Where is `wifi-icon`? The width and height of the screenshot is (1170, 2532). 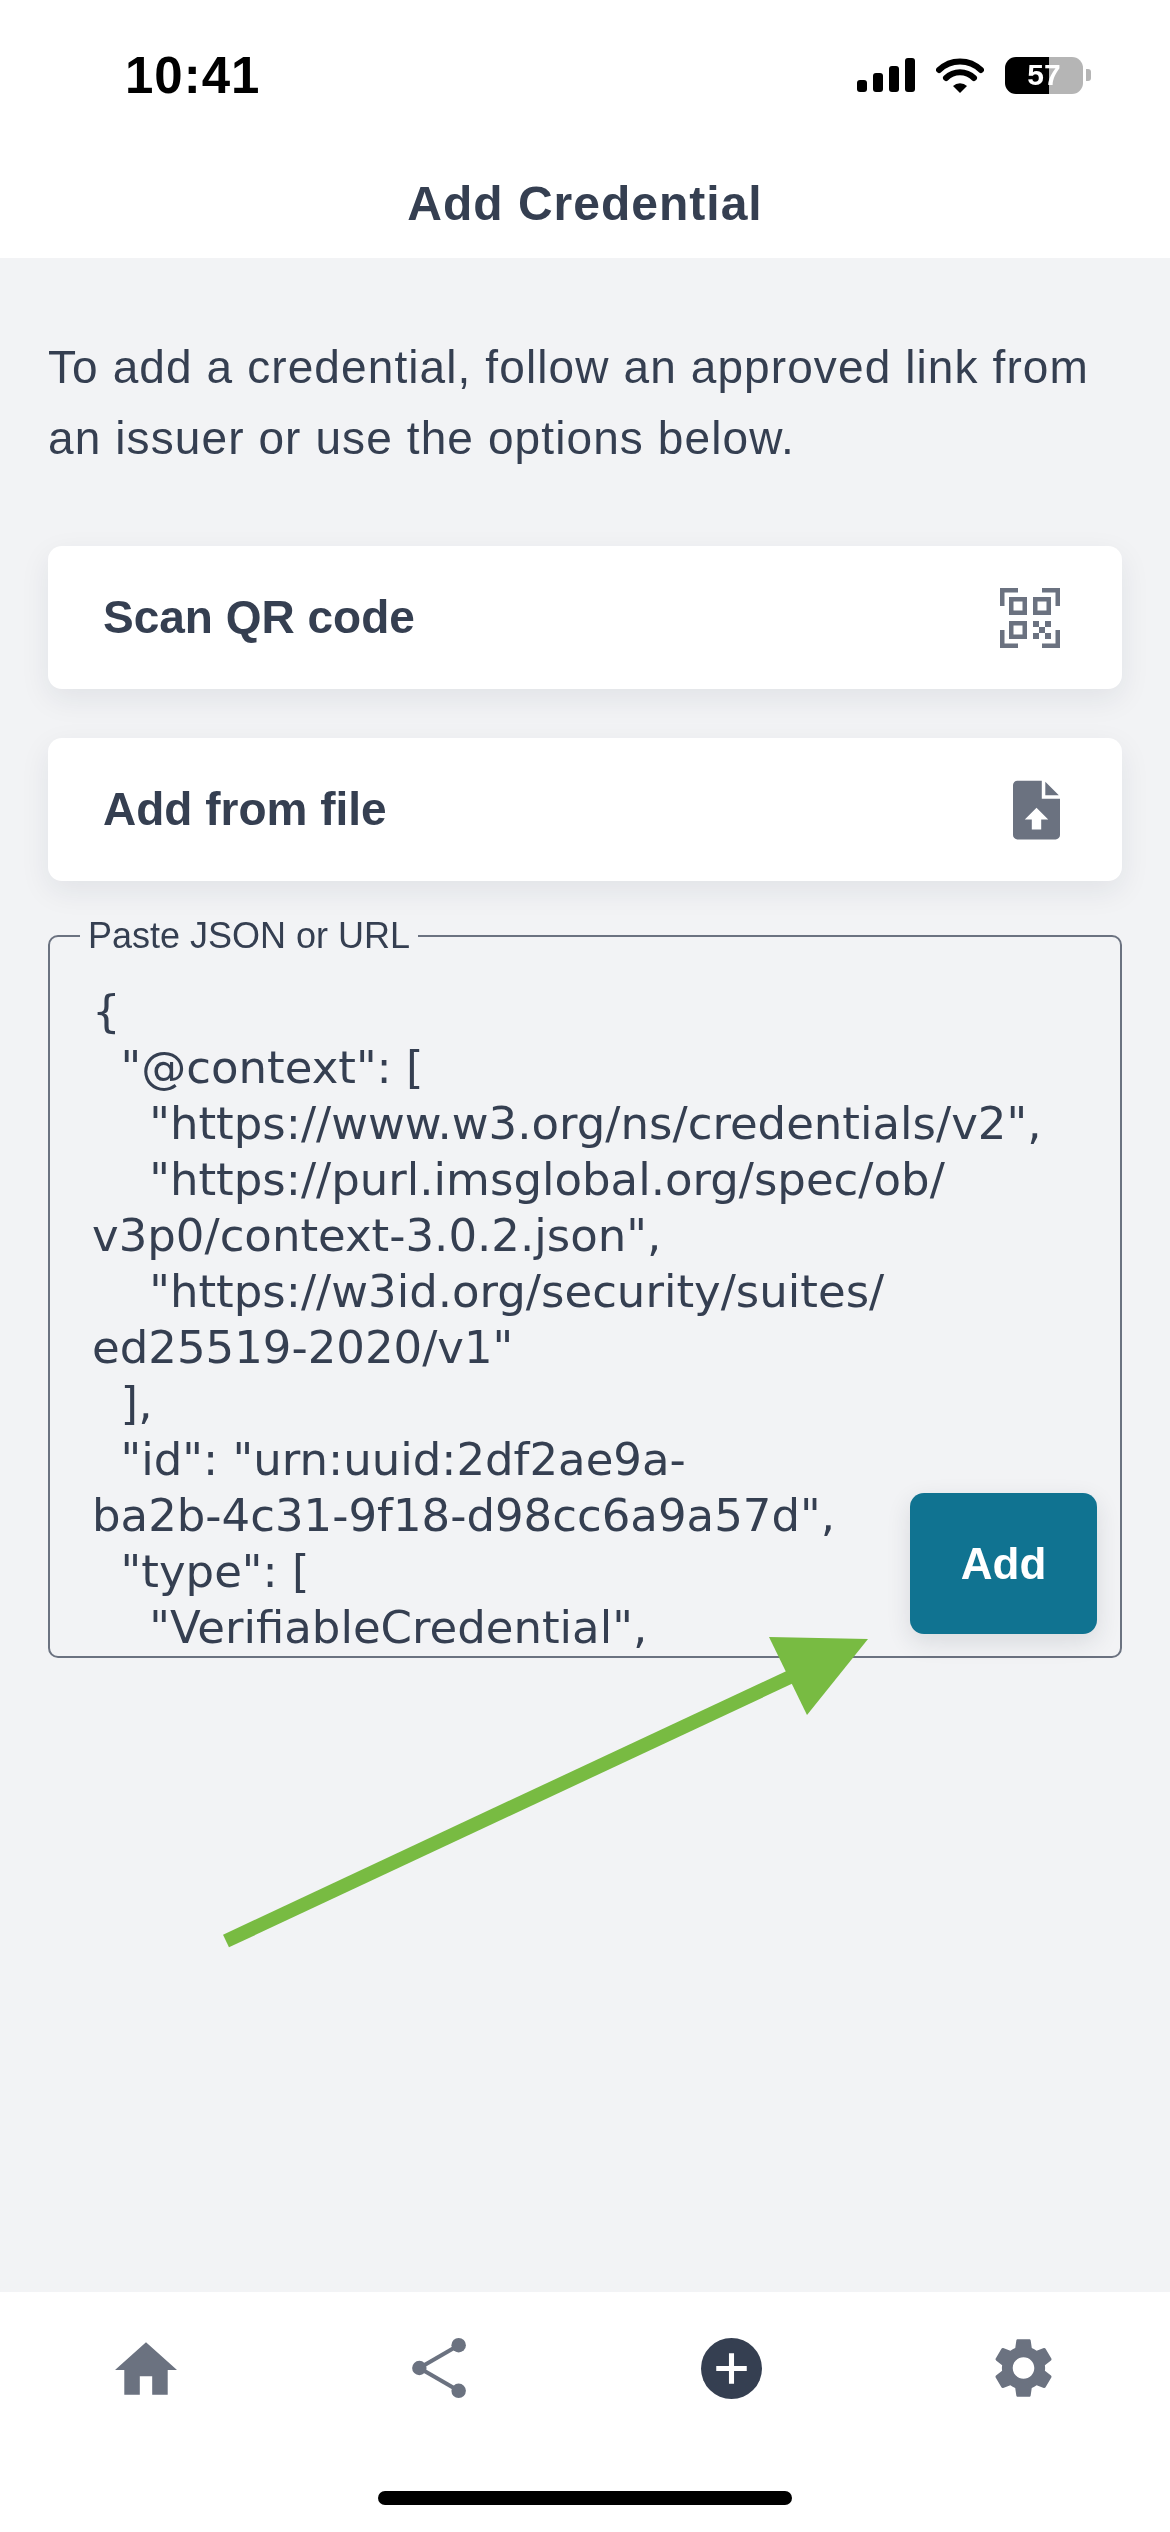
wifi-icon is located at coordinates (960, 75).